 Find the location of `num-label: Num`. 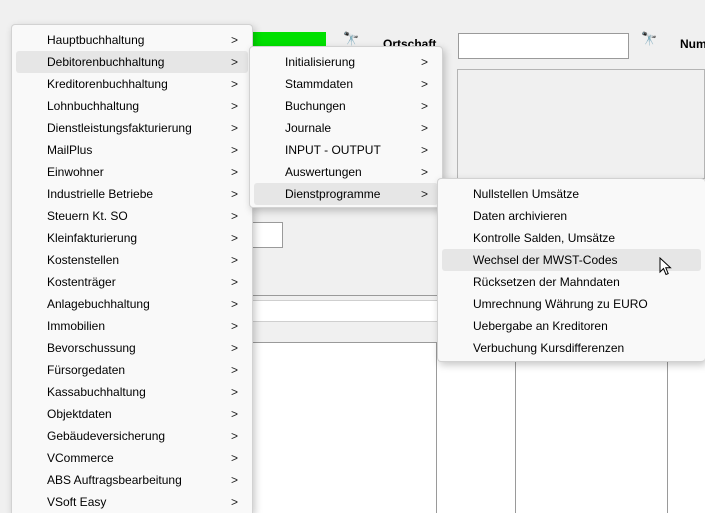

num-label: Num is located at coordinates (692, 44).